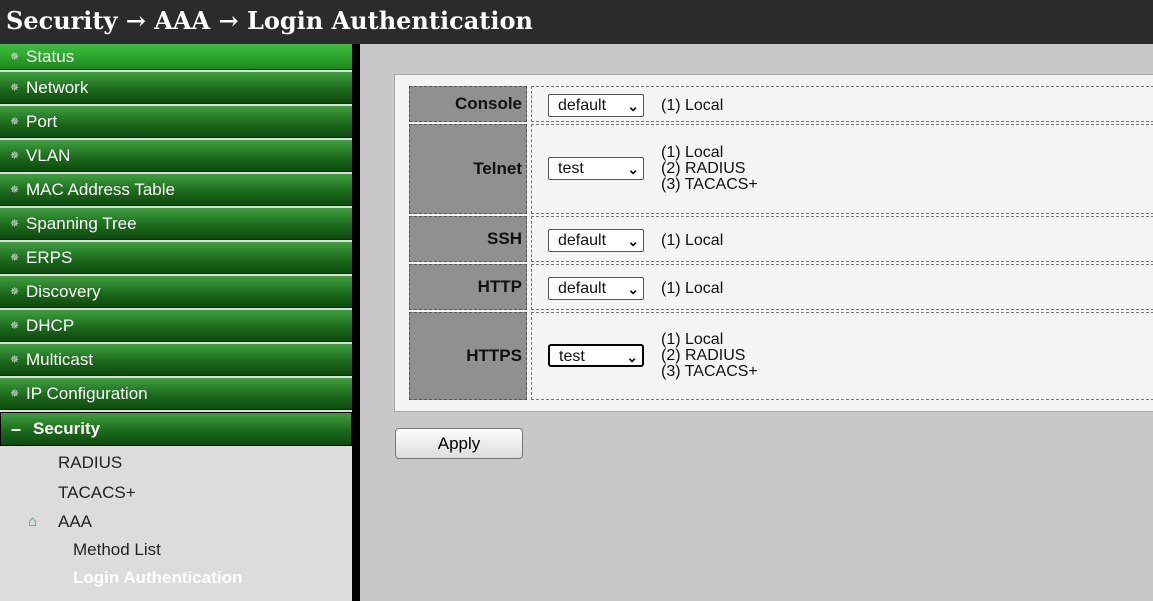  I want to click on sidebar-subitem-radius: RADIUS, so click(176, 463).